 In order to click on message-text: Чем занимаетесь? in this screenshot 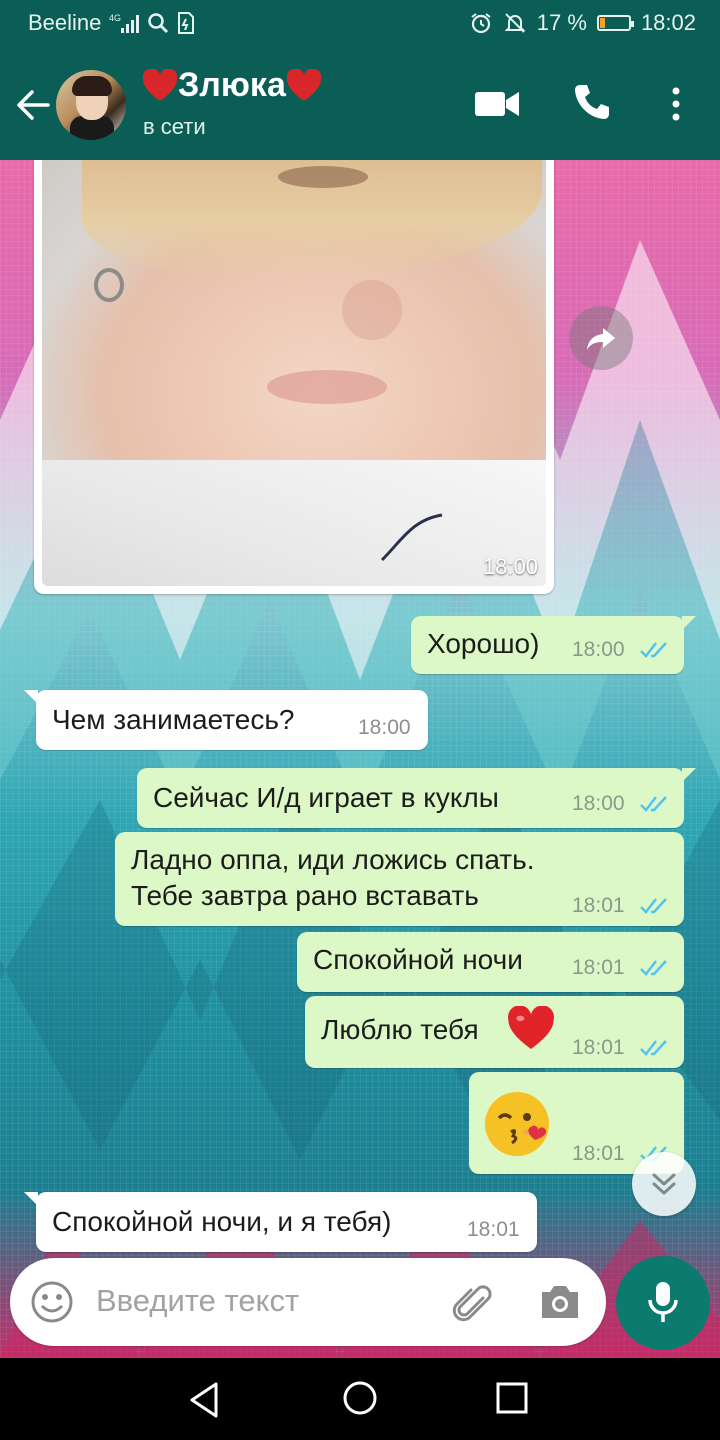, I will do `click(173, 719)`.